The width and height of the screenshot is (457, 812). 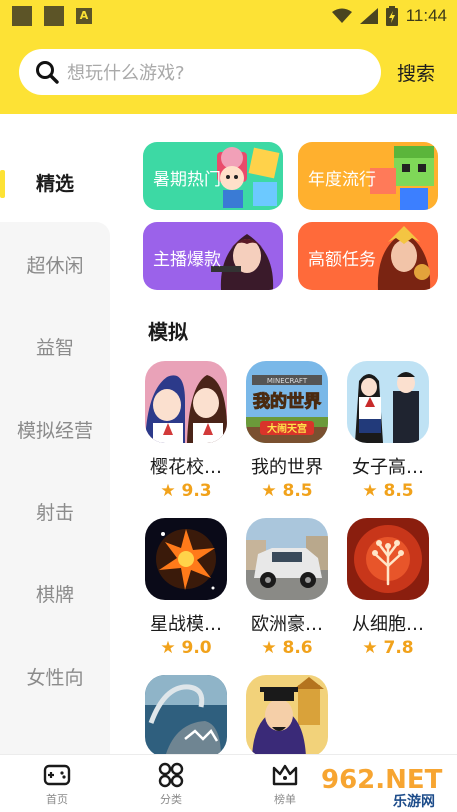 What do you see at coordinates (426, 15) in the screenshot?
I see `clock: 11:44` at bounding box center [426, 15].